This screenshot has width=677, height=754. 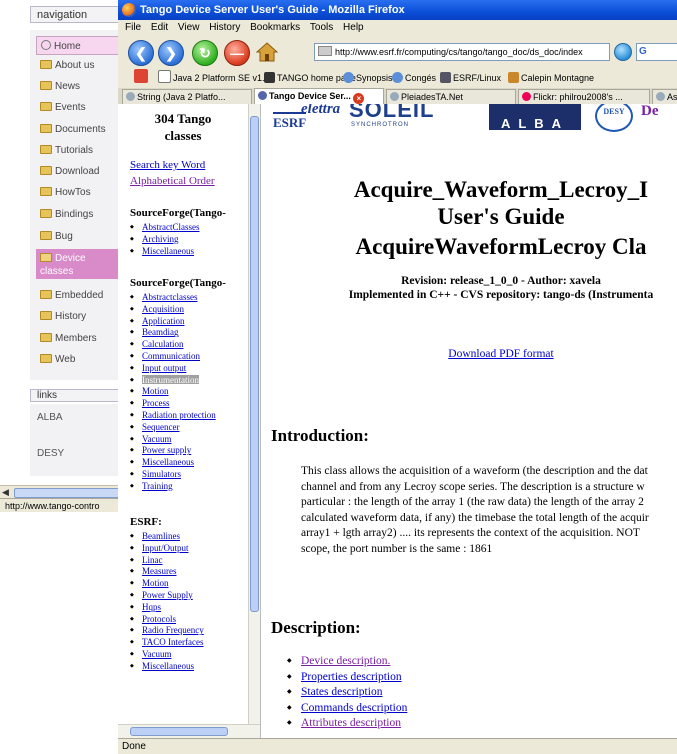 I want to click on soleil-logo: SOLEIL, so click(x=391, y=113).